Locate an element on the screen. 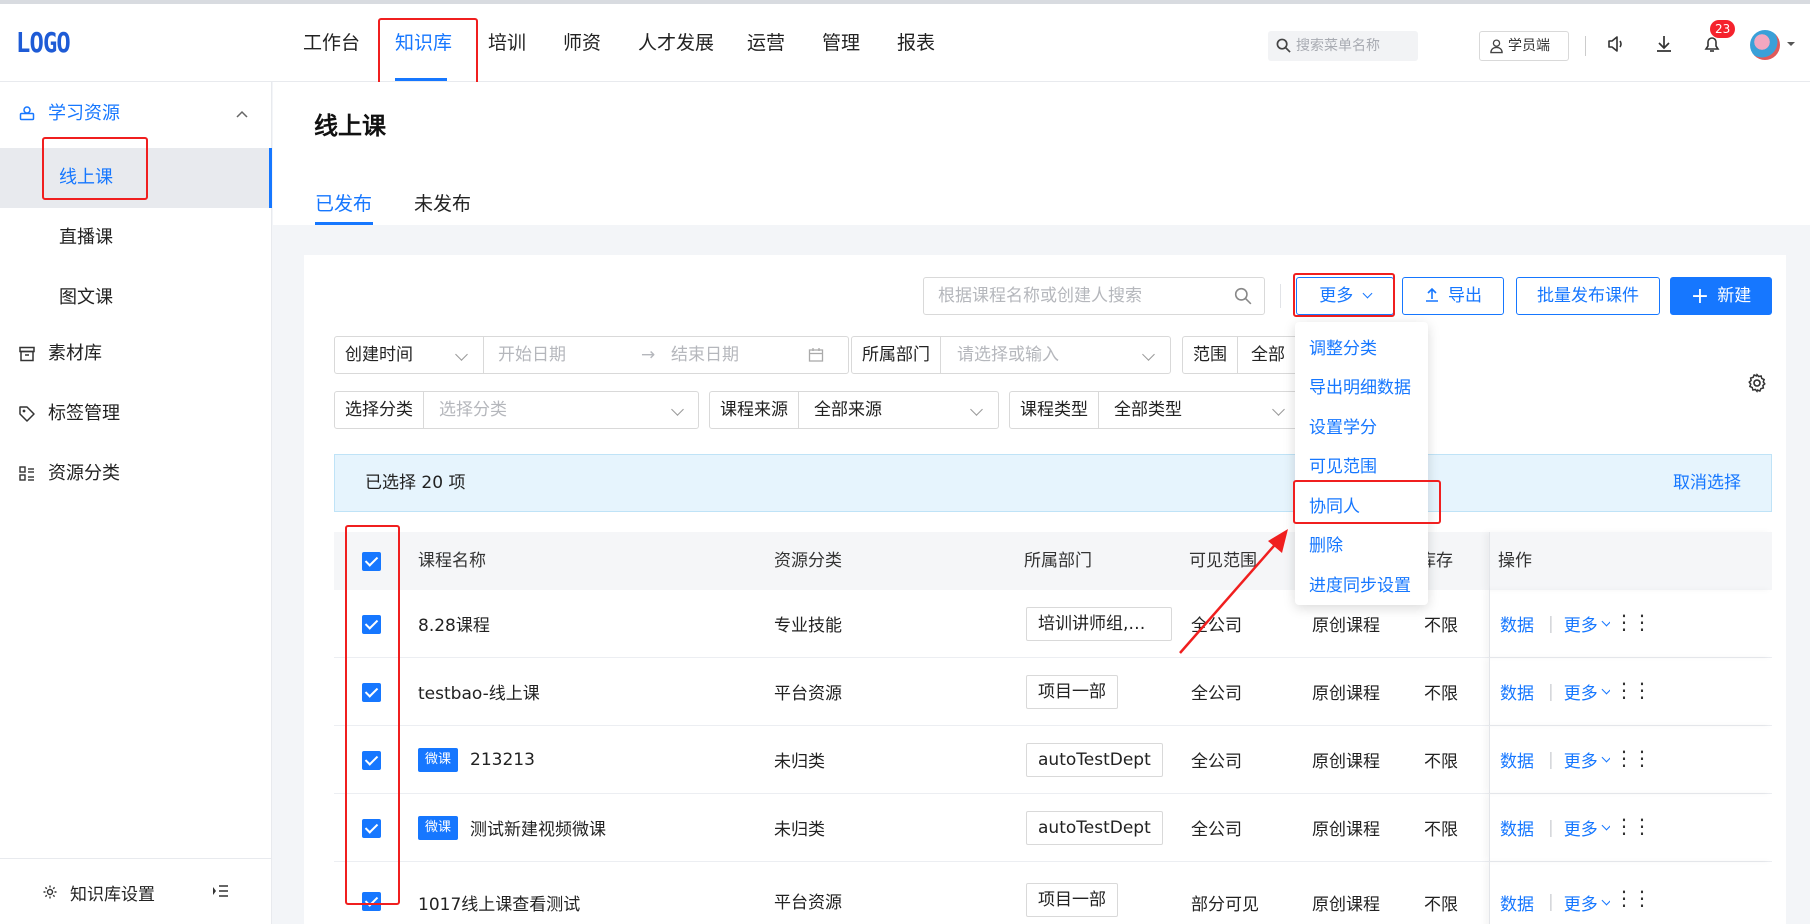  menu-item-export-details: 导出明细数据 is located at coordinates (1360, 385).